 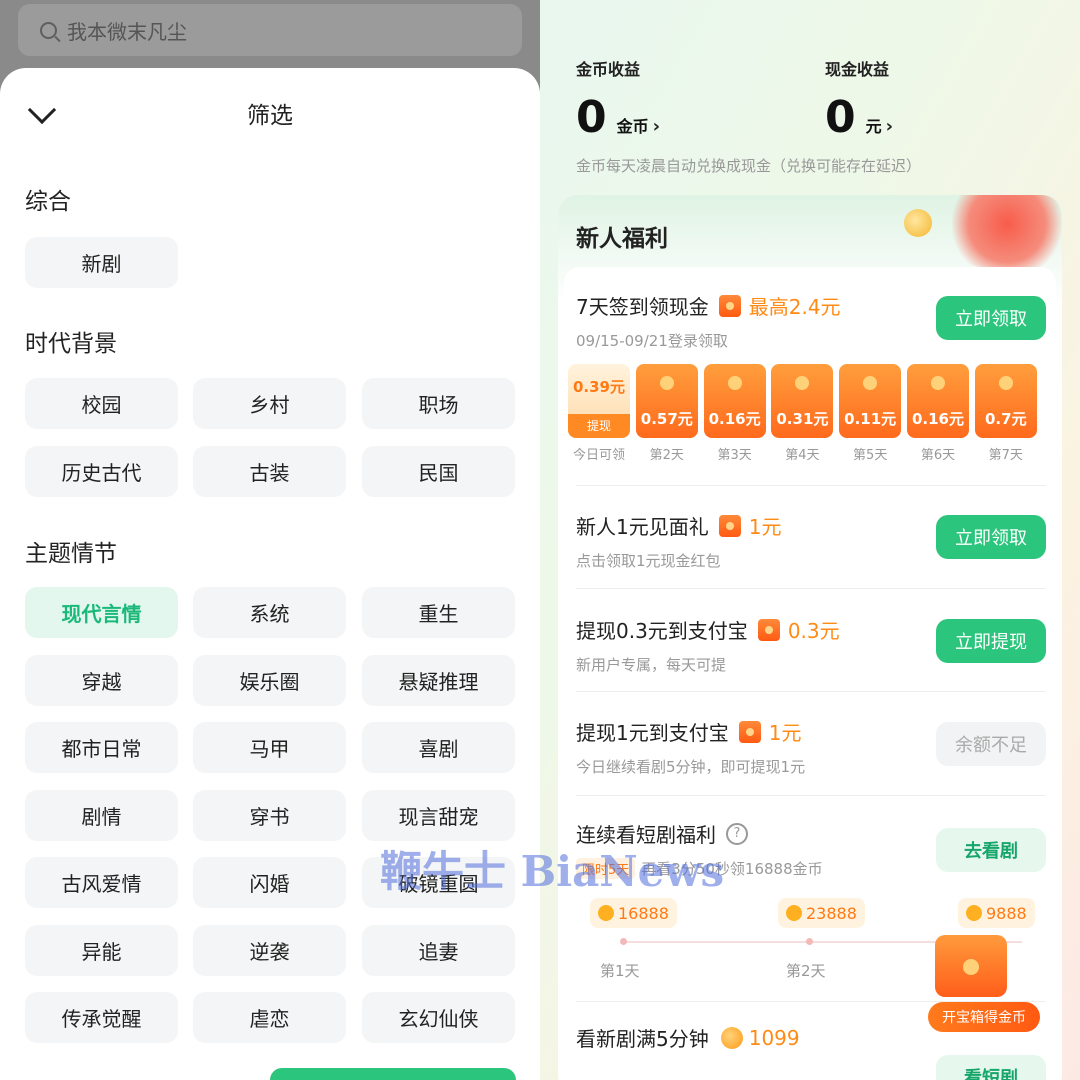 I want to click on help-icon: ?, so click(x=737, y=833).